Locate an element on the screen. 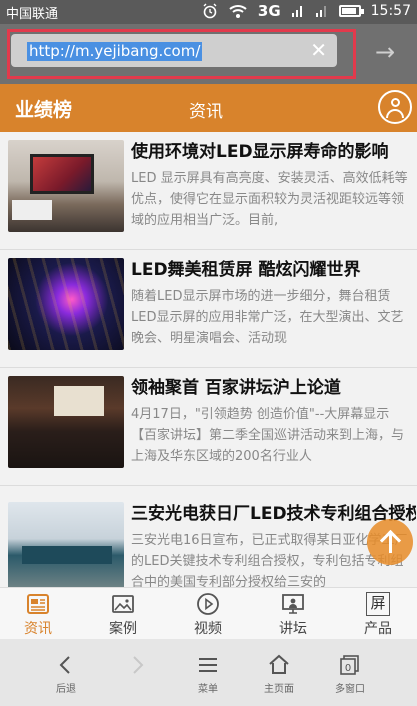 This screenshot has width=417, height=706. site-header: 业绩榜 资讯 is located at coordinates (208, 108).